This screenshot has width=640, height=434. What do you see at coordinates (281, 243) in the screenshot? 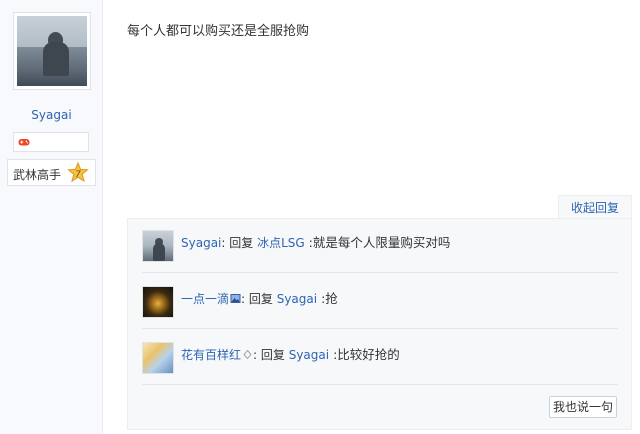
I see `reply-target: 冰点LSG` at bounding box center [281, 243].